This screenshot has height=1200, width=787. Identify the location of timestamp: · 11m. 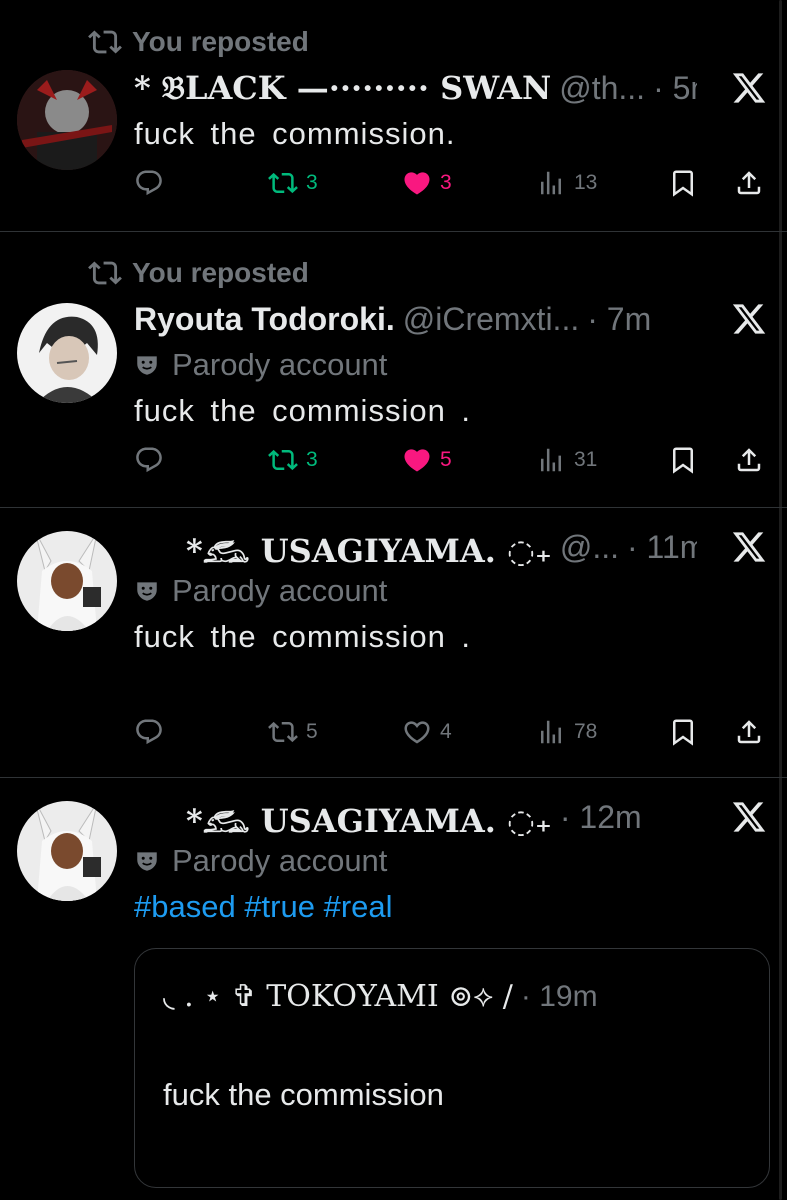
(662, 547).